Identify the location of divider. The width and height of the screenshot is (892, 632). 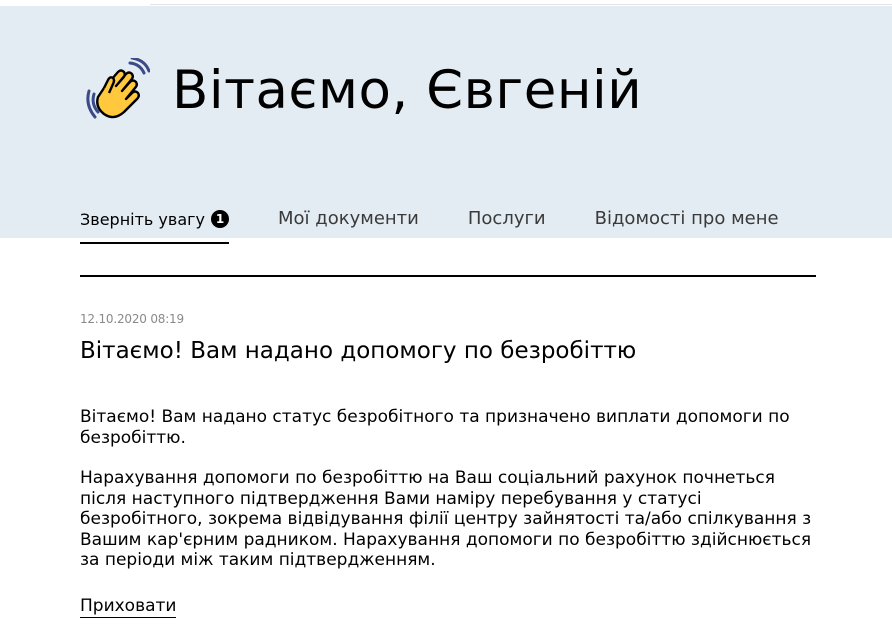
(448, 276).